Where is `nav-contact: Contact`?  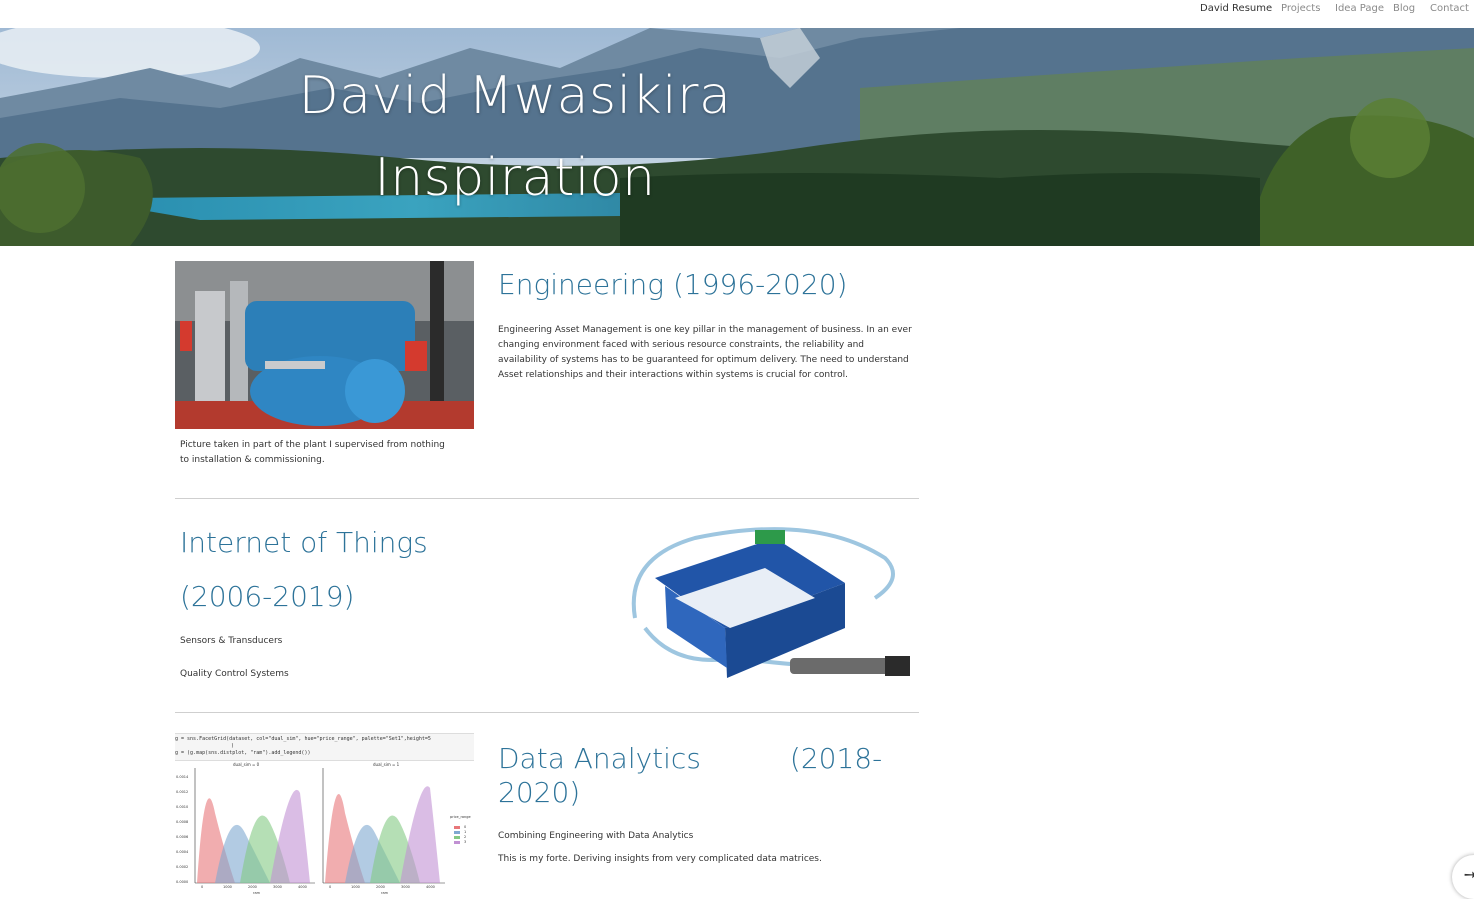 nav-contact: Contact is located at coordinates (1449, 8).